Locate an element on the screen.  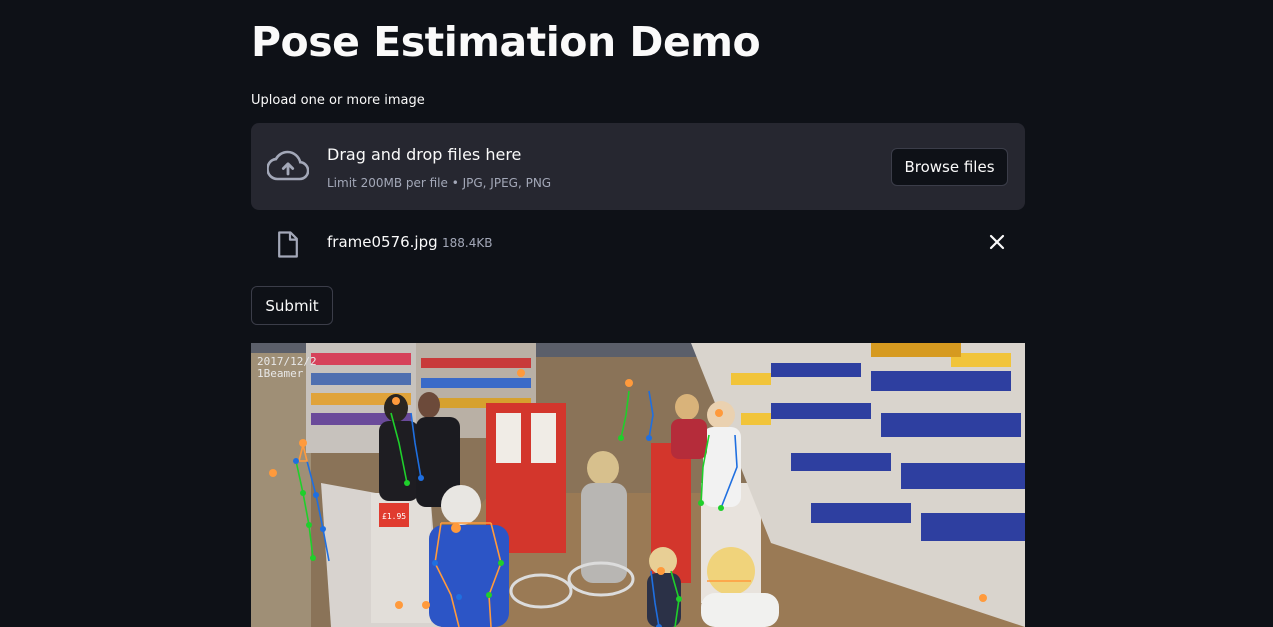
uploader-label: Upload one or more image is located at coordinates (338, 100).